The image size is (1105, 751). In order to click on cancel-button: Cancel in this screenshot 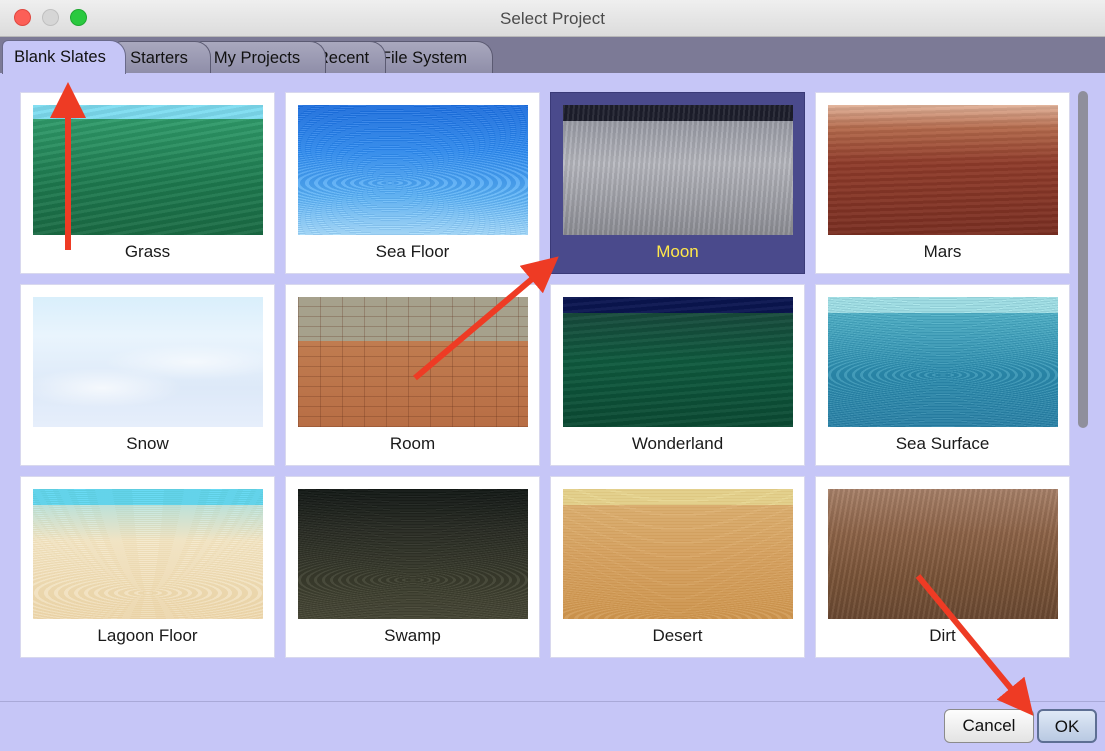, I will do `click(989, 726)`.